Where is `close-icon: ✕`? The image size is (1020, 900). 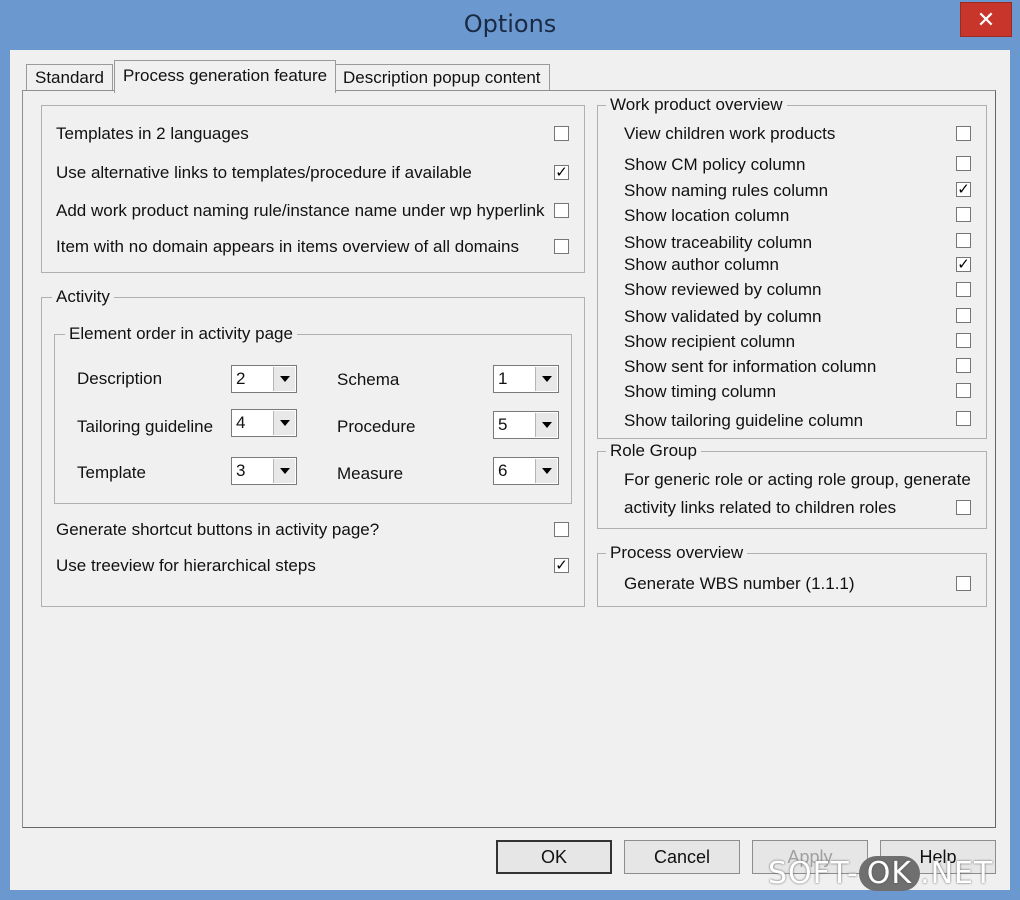
close-icon: ✕ is located at coordinates (986, 19).